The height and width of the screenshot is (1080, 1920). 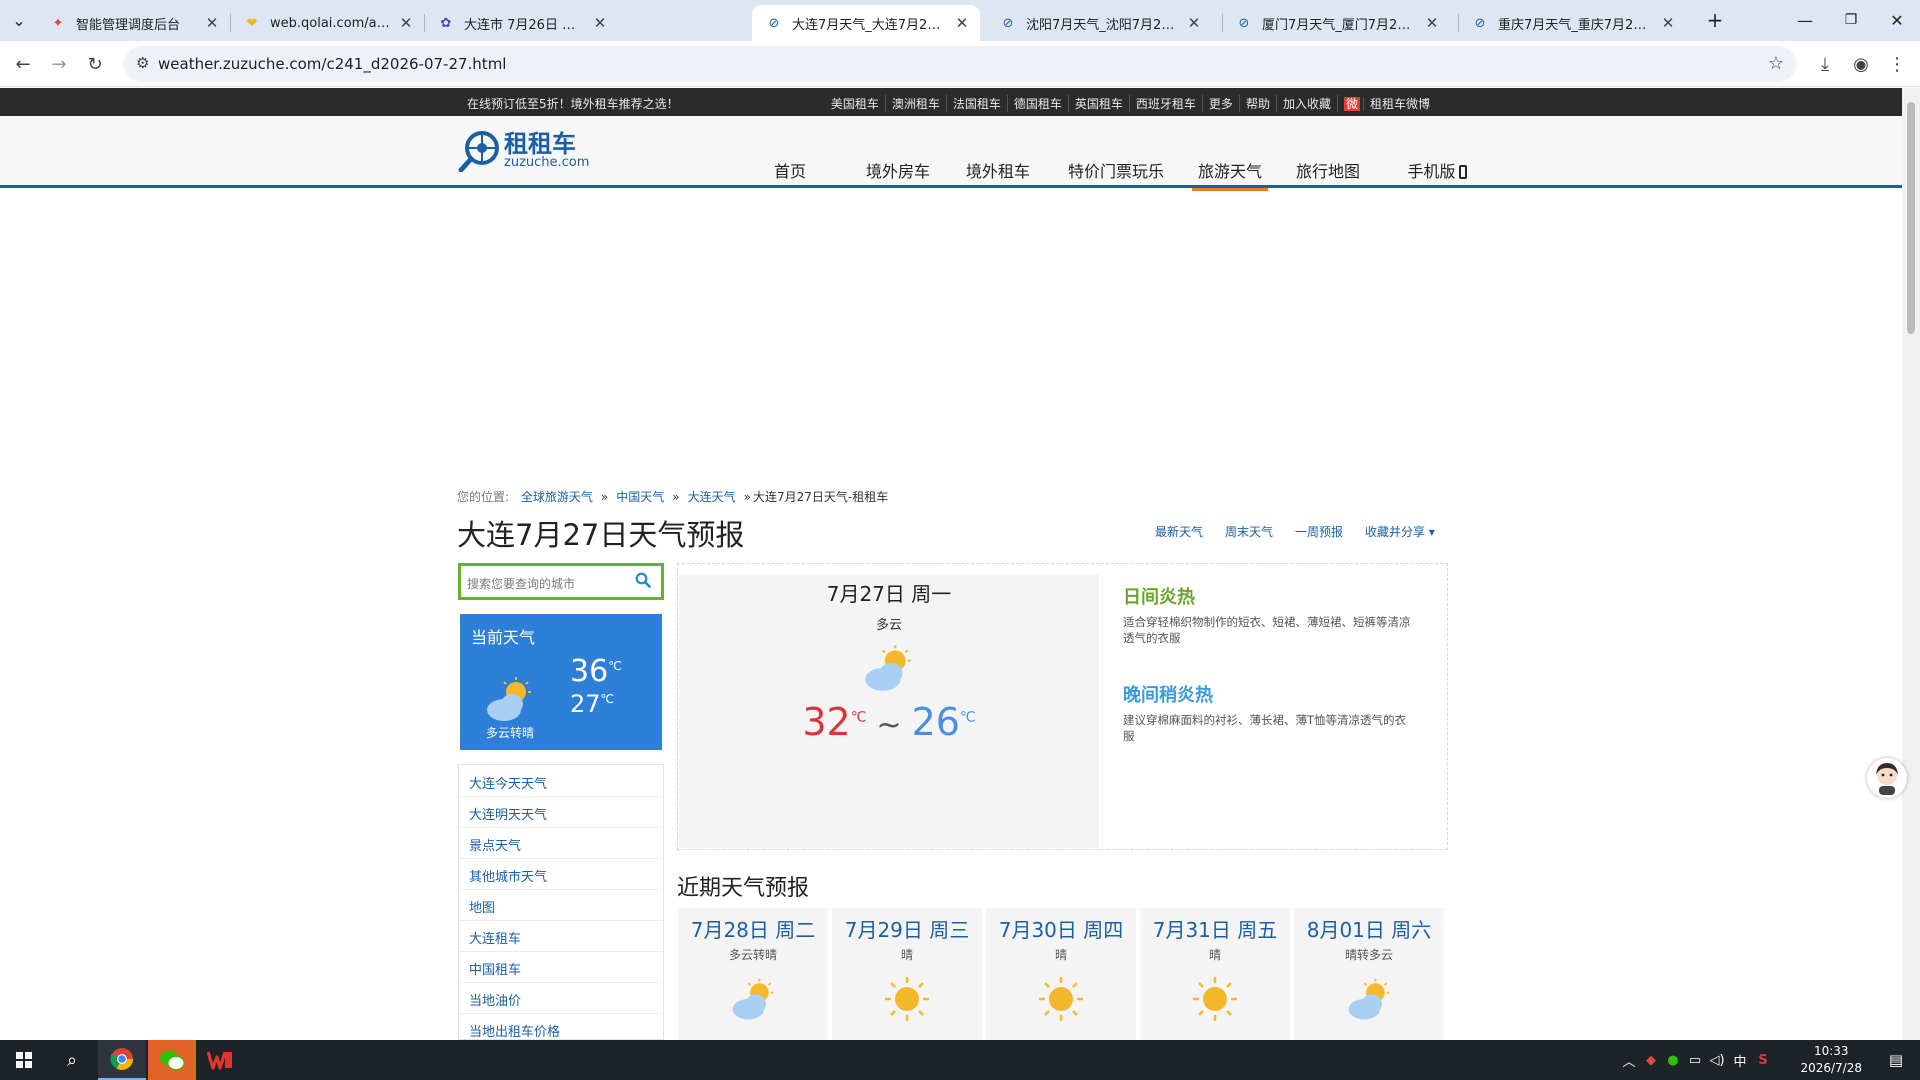 I want to click on download-icon: ⤓, so click(x=1825, y=64).